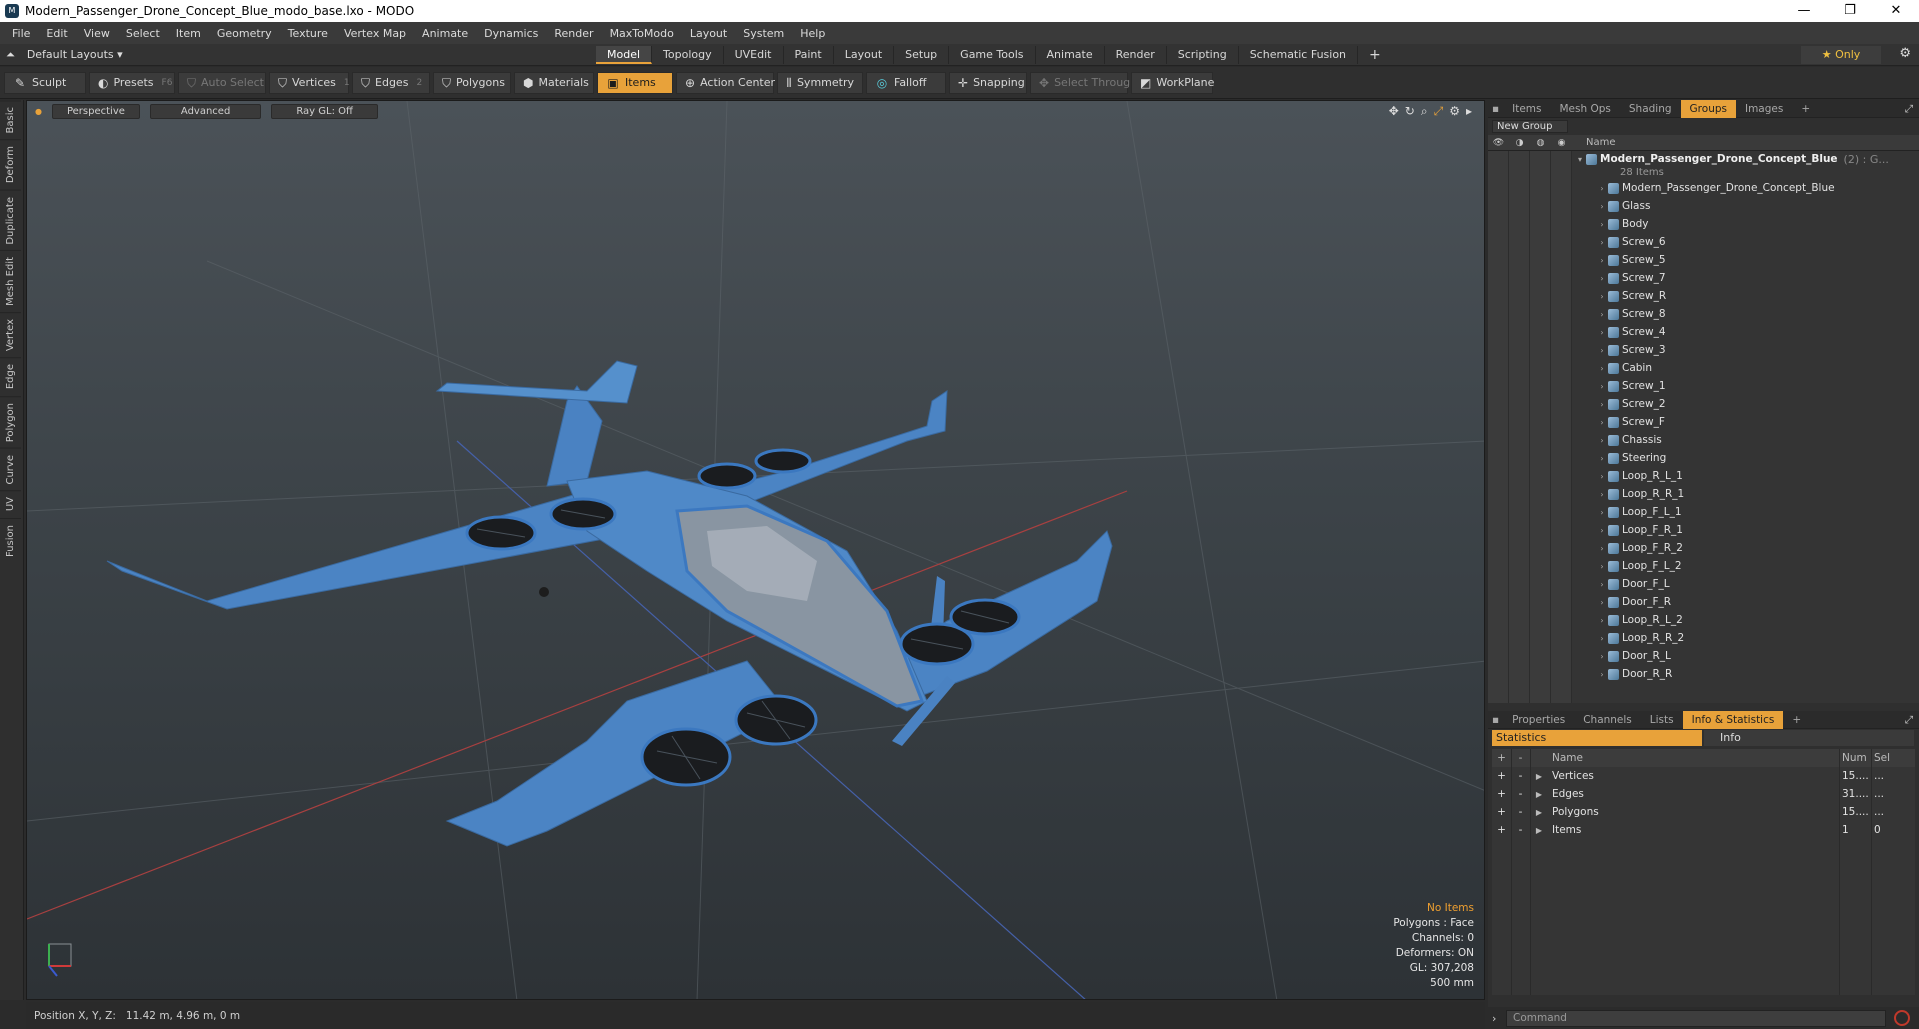 This screenshot has height=1029, width=1919. Describe the element at coordinates (1703, 548) in the screenshot. I see `group-item-row: › Loop_F_R_2` at that location.